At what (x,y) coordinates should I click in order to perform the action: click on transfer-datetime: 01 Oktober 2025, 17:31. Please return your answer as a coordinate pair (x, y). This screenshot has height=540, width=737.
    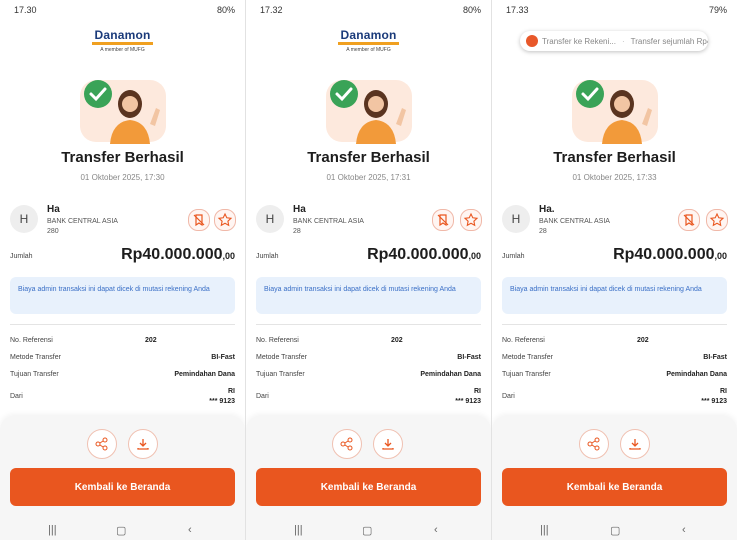
    Looking at the image, I should click on (368, 177).